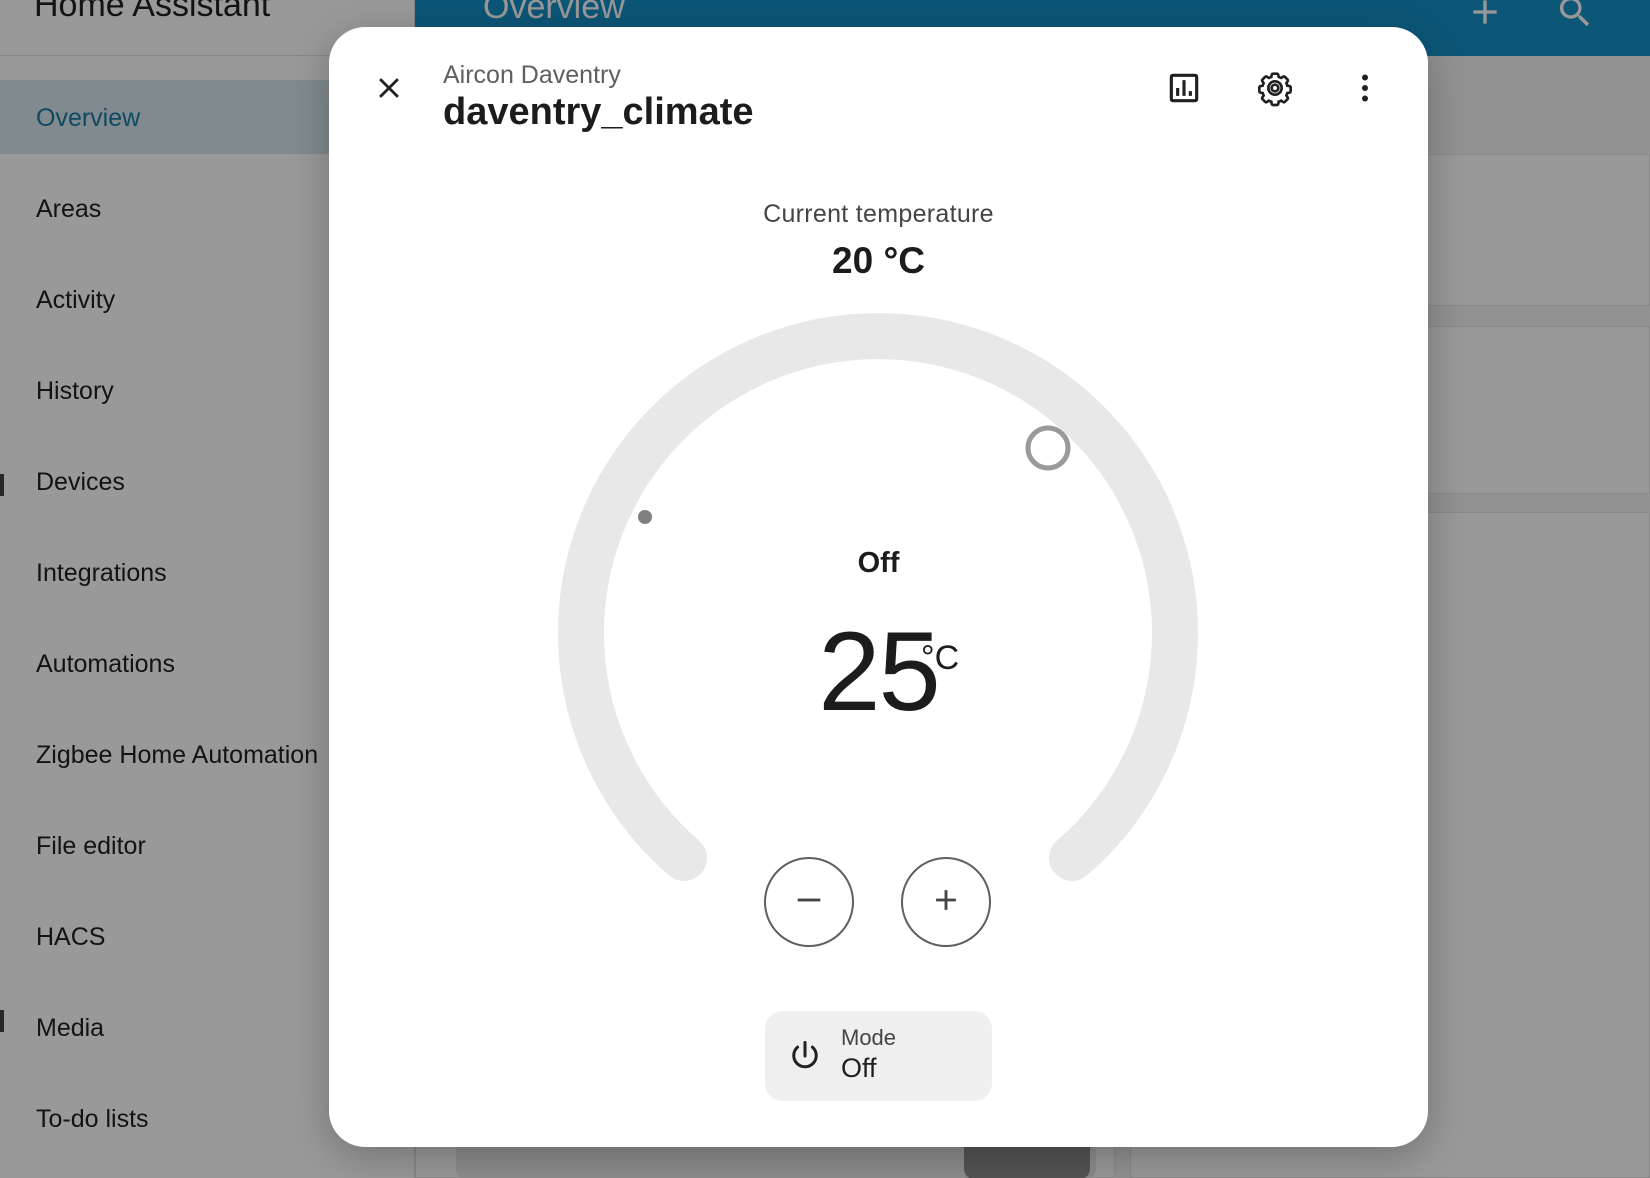  What do you see at coordinates (532, 75) in the screenshot?
I see `dialog-subtitle: Aircon Daventry` at bounding box center [532, 75].